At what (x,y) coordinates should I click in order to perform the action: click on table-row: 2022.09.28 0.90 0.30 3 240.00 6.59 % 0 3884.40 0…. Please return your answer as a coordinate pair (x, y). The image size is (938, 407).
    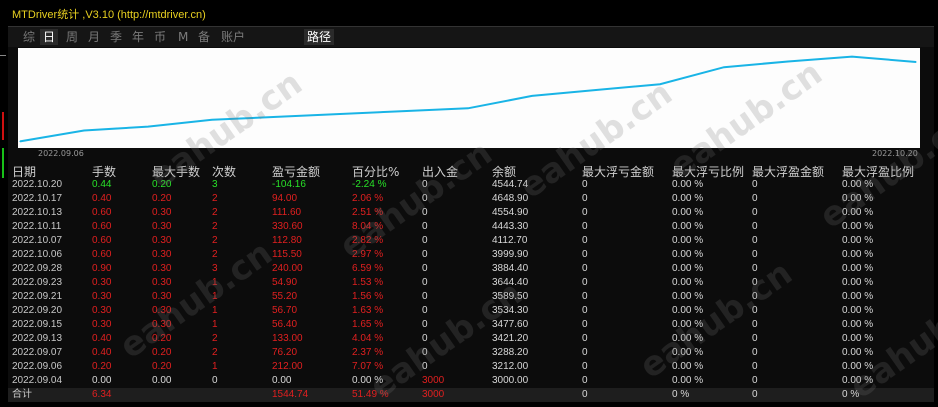
    Looking at the image, I should click on (471, 269).